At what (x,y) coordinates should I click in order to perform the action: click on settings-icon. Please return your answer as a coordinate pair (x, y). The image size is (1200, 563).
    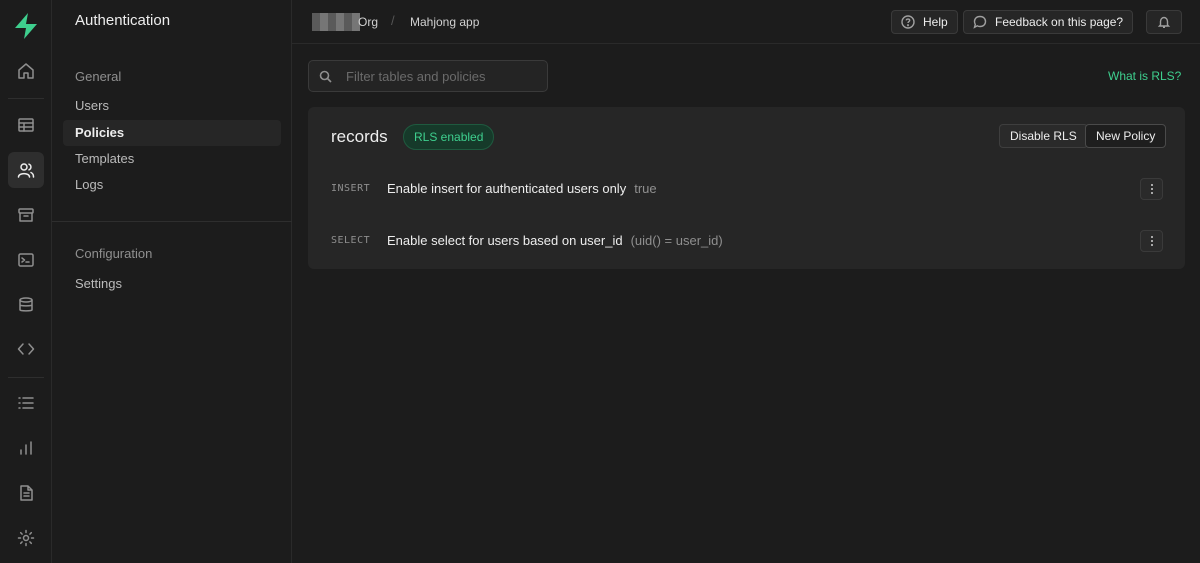
    Looking at the image, I should click on (26, 538).